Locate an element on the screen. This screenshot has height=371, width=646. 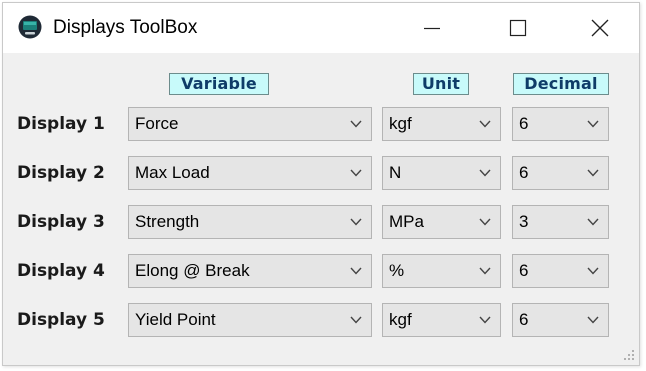
display-4-label: Display 4 is located at coordinates (61, 271).